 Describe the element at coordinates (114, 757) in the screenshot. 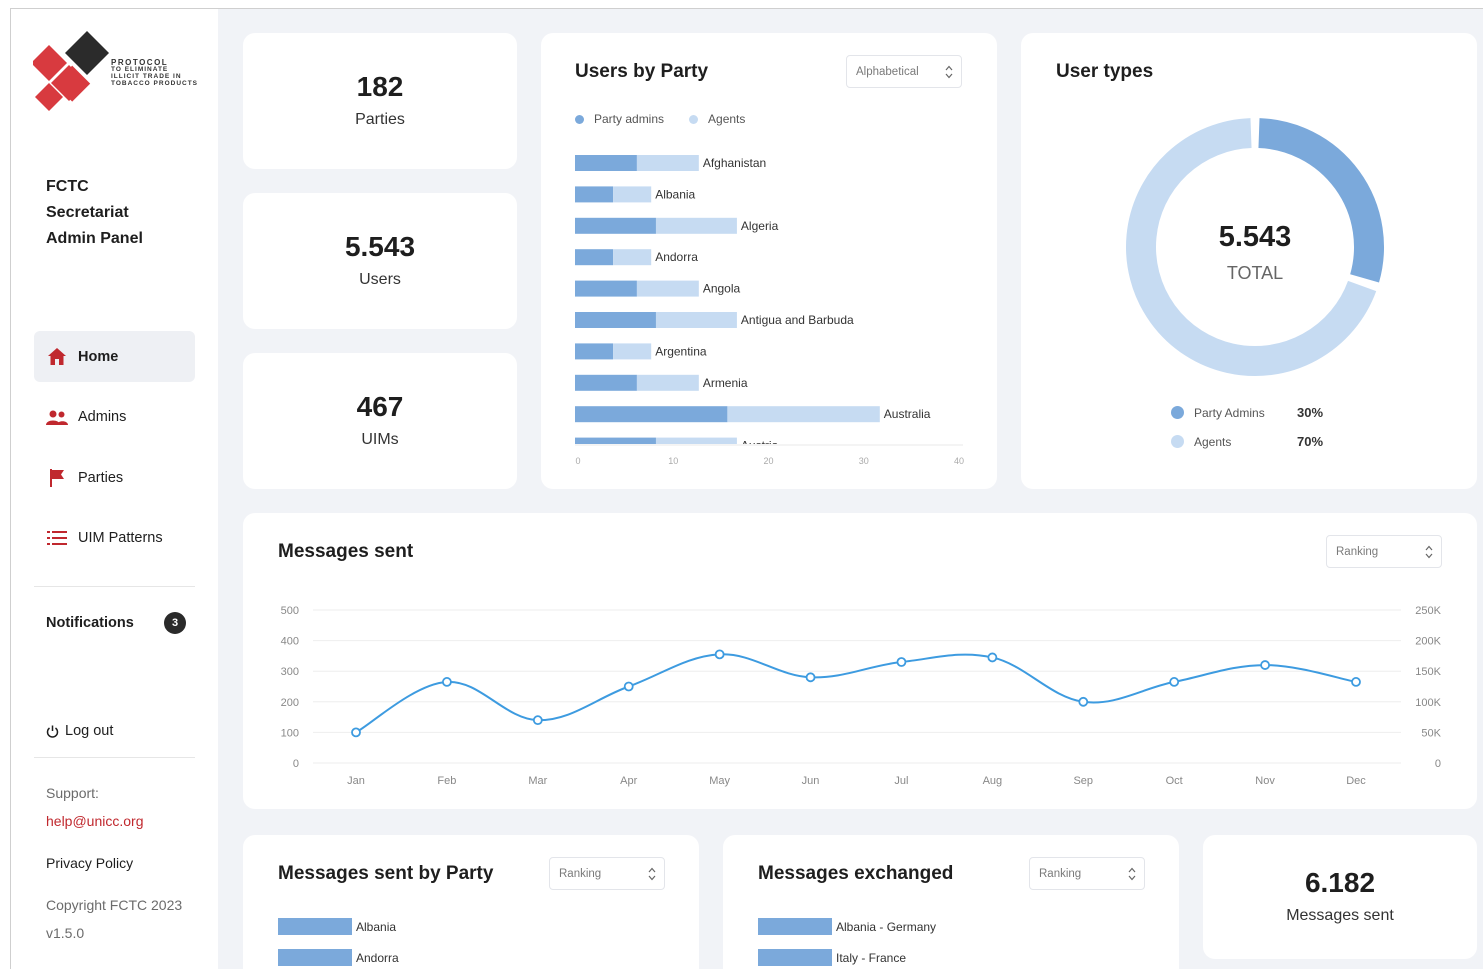

I see `sidebar-divider` at that location.